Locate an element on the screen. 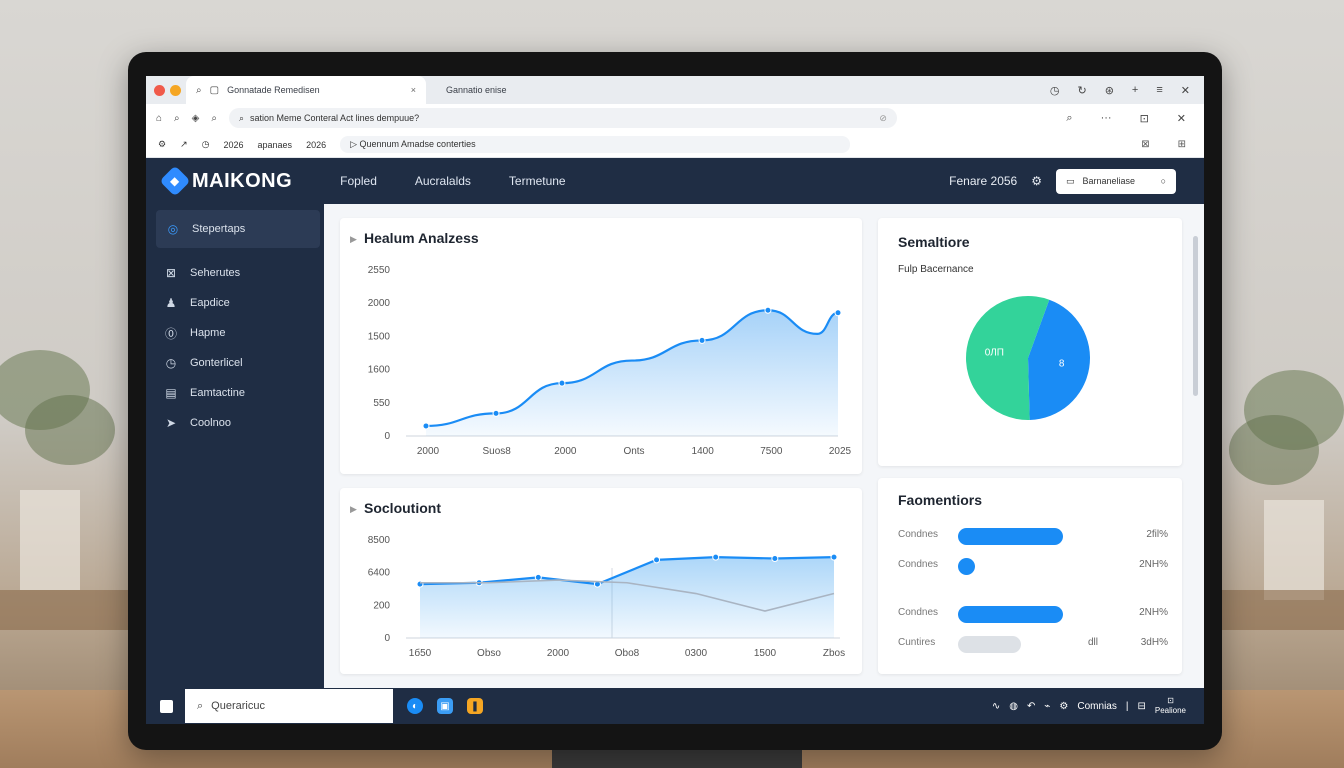 This screenshot has height=768, width=1344. tray-clock: ⊡ Pealione is located at coordinates (1170, 706).